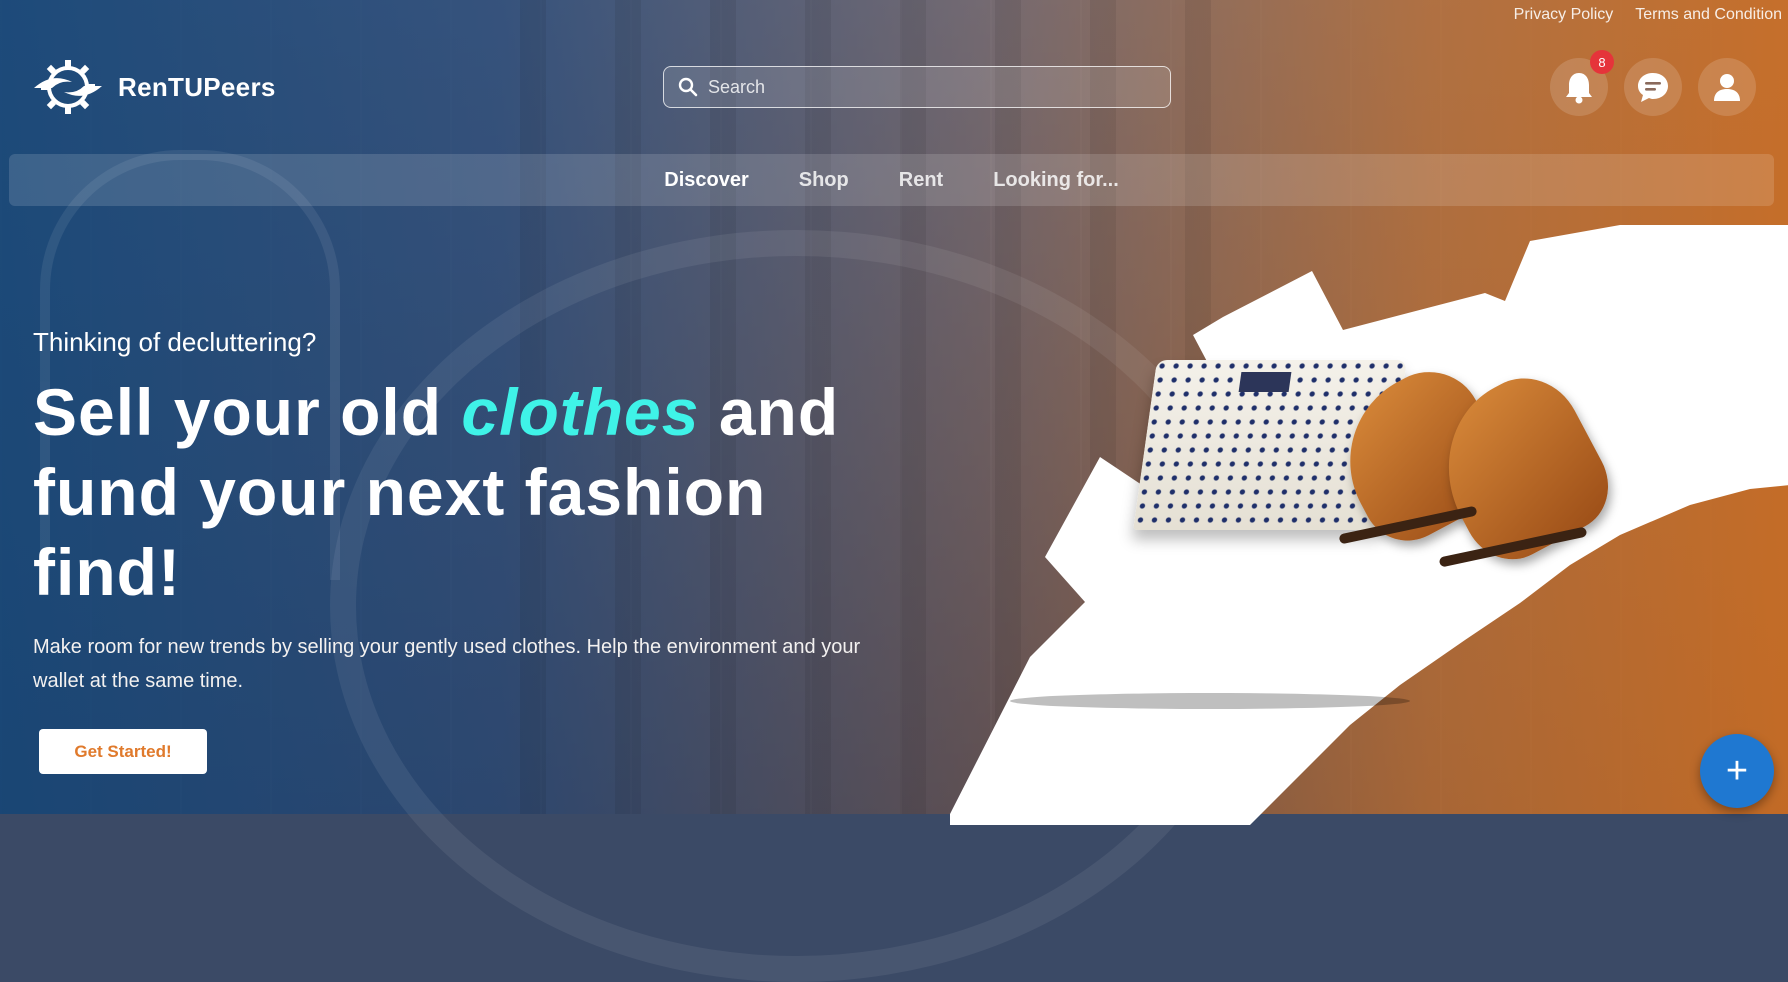  I want to click on notifications-button: 8, so click(1582, 83).